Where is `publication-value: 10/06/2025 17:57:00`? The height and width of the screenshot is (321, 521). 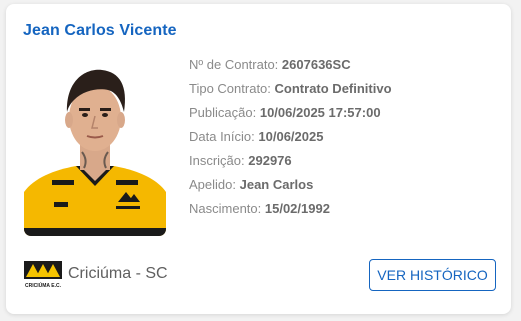
publication-value: 10/06/2025 17:57:00 is located at coordinates (320, 112).